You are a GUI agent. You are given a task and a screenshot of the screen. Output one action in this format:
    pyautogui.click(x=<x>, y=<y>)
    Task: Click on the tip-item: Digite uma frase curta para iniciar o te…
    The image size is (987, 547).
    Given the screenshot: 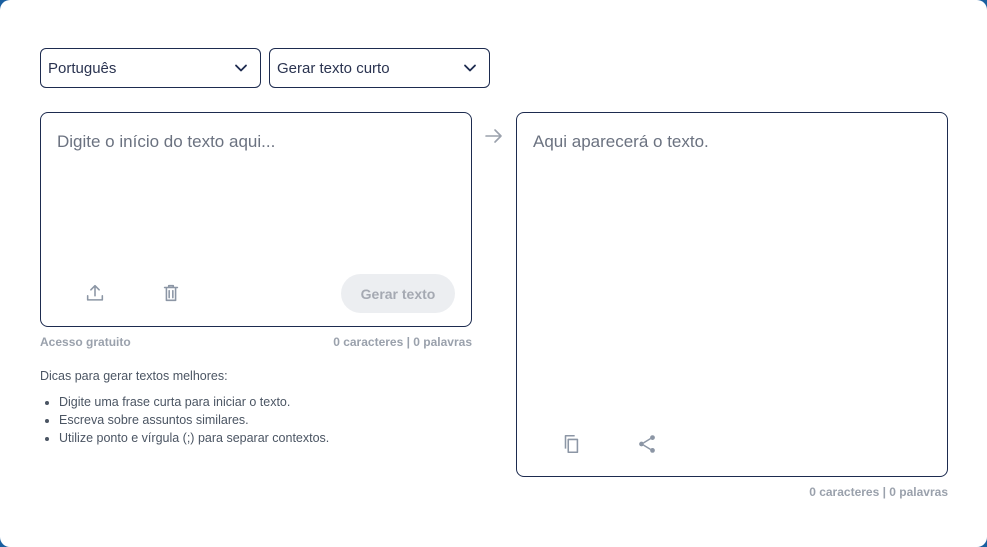 What is the action you would take?
    pyautogui.click(x=194, y=404)
    